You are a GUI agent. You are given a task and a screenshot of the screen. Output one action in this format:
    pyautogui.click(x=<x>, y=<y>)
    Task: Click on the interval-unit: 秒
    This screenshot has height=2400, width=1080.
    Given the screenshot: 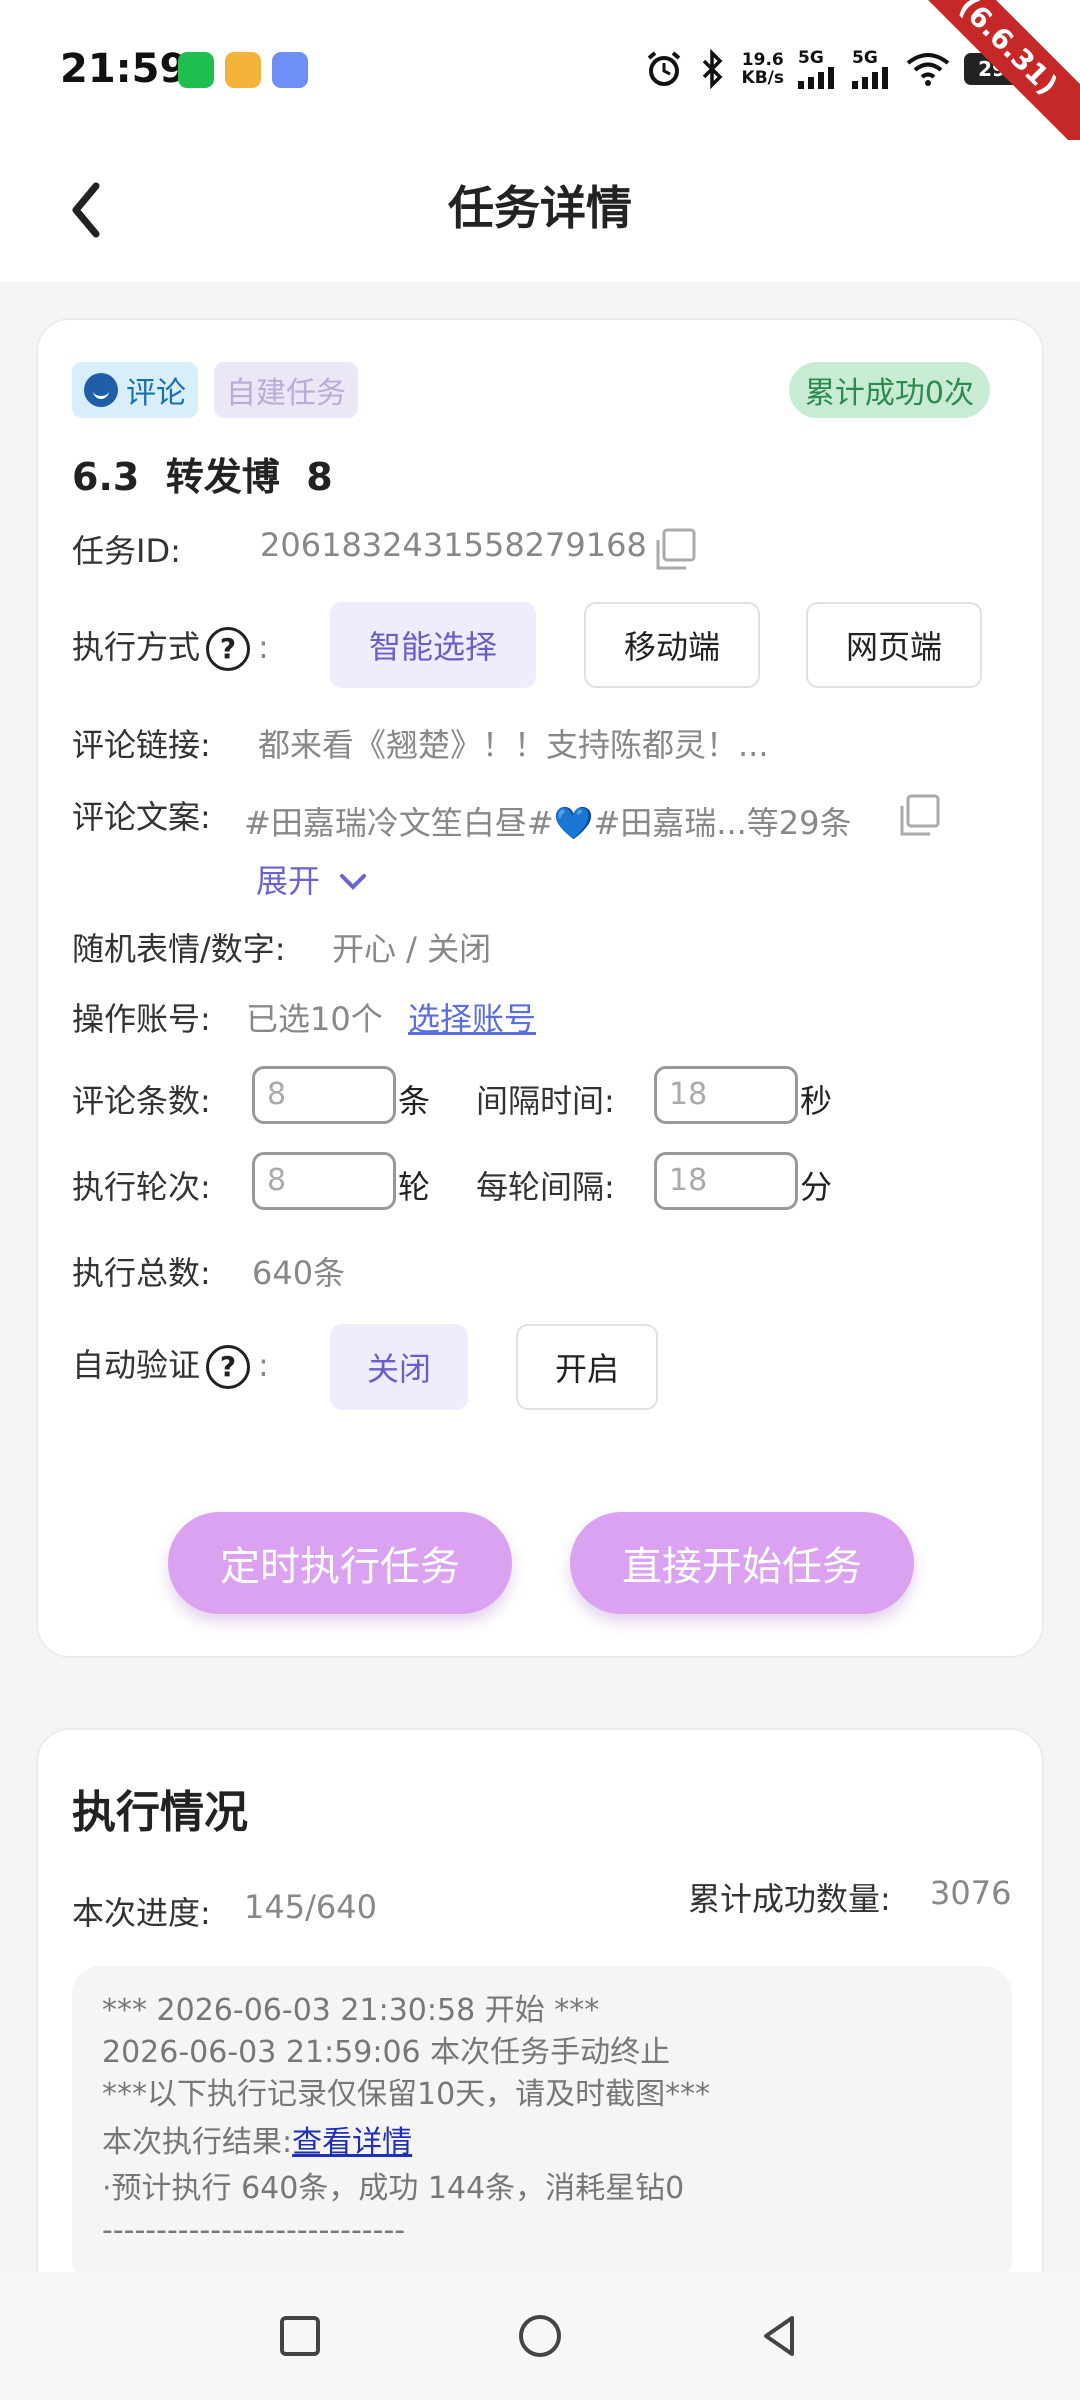 What is the action you would take?
    pyautogui.click(x=816, y=1101)
    